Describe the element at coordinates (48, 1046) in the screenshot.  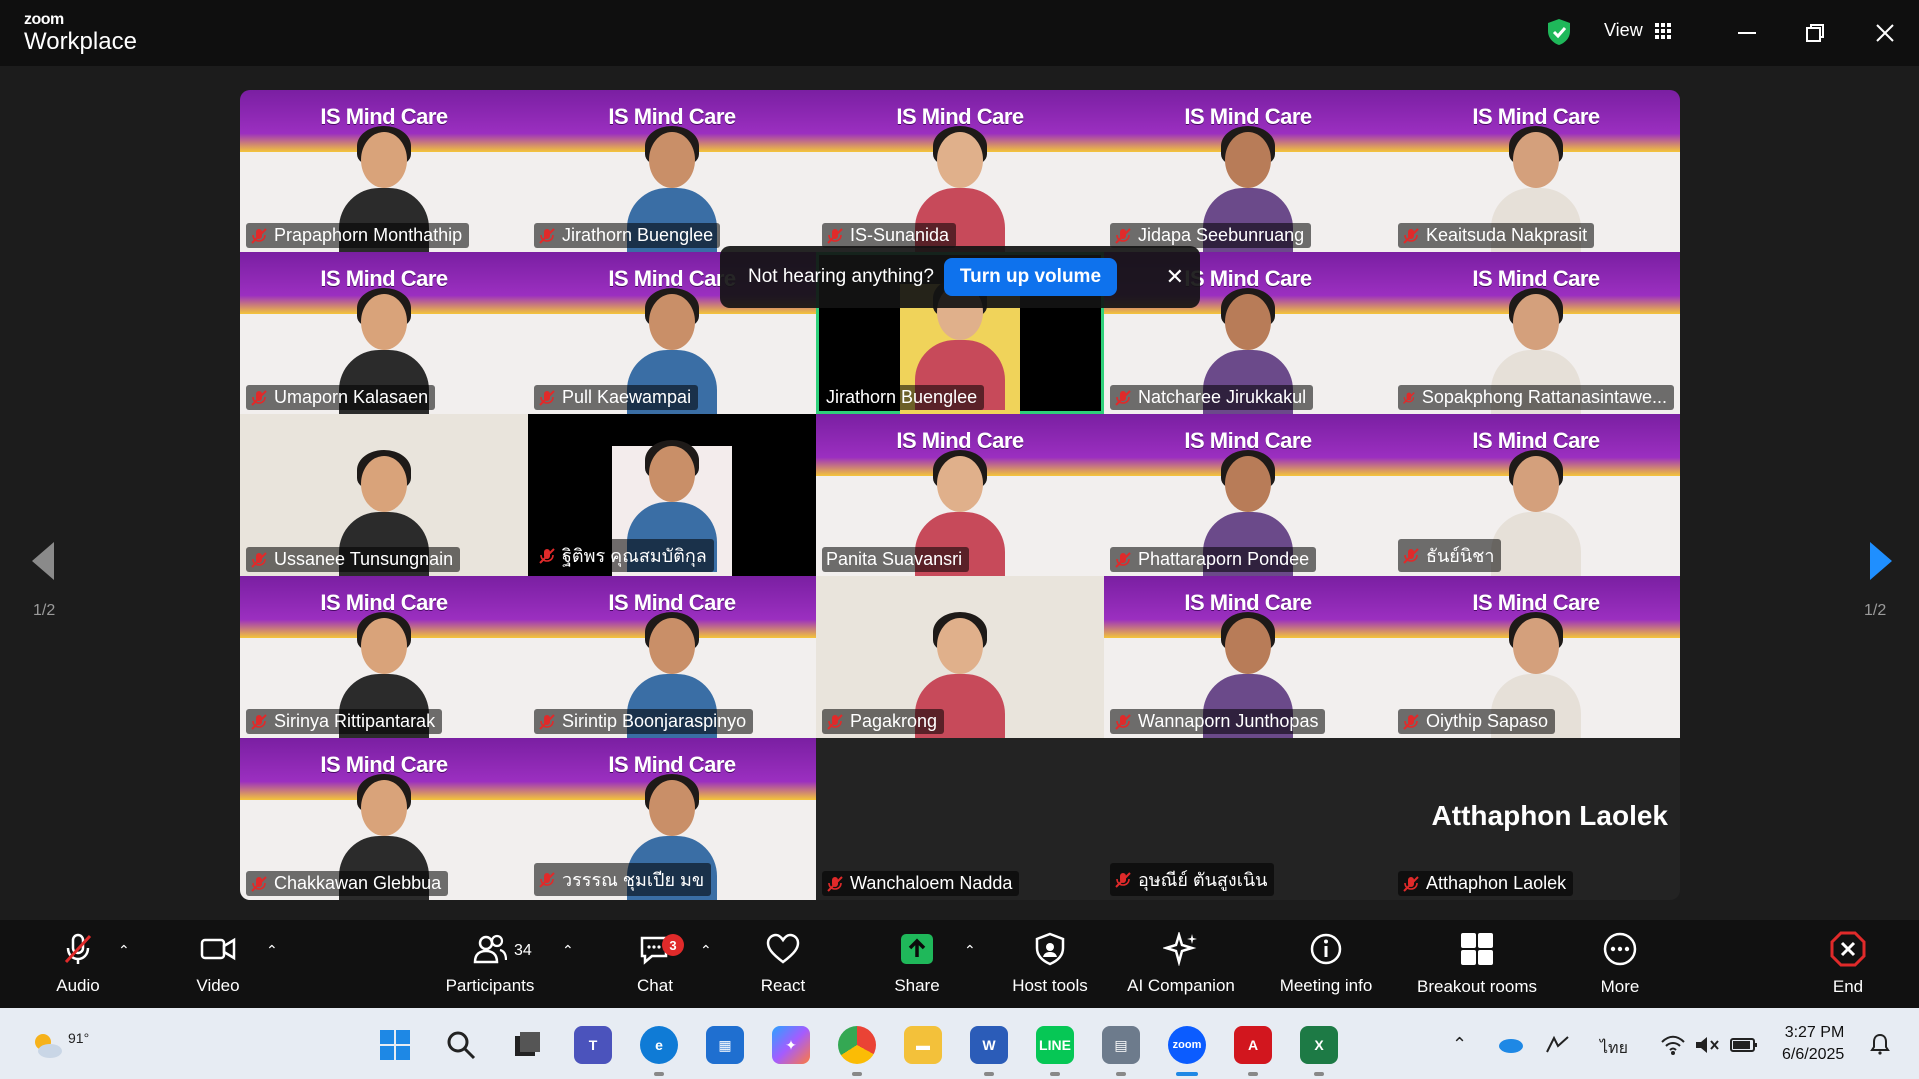
I see `weather-sun-cloud-icon` at that location.